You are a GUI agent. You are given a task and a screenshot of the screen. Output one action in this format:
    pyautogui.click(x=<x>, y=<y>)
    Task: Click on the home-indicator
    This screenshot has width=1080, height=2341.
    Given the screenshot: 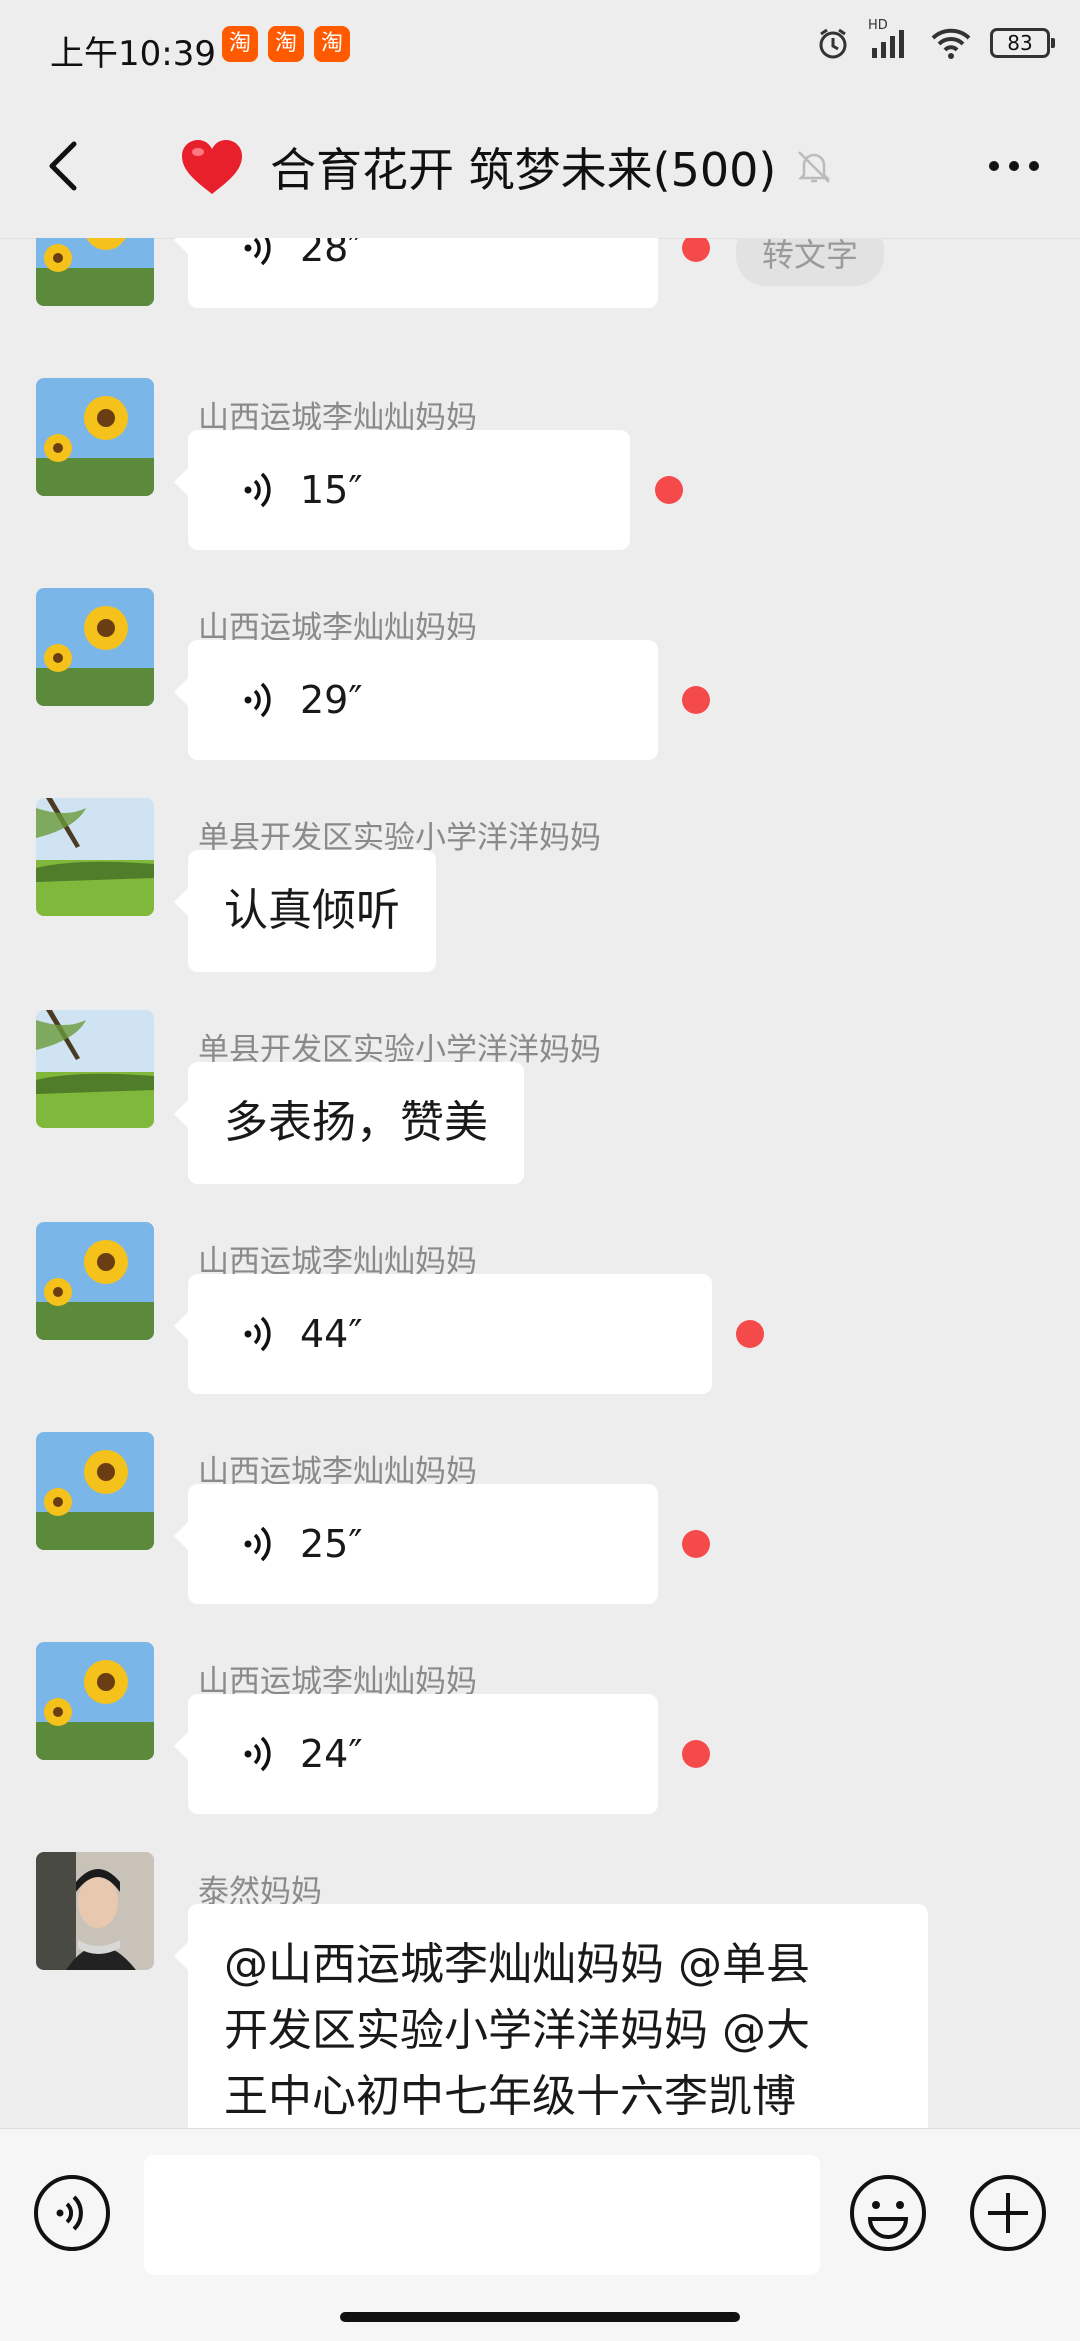 What is the action you would take?
    pyautogui.click(x=540, y=2317)
    